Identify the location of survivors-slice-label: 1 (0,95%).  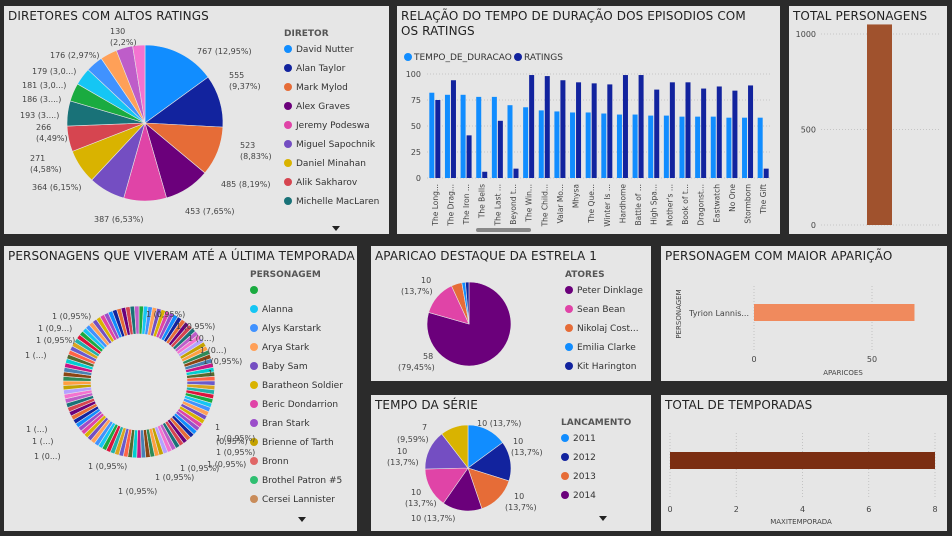
(235, 452).